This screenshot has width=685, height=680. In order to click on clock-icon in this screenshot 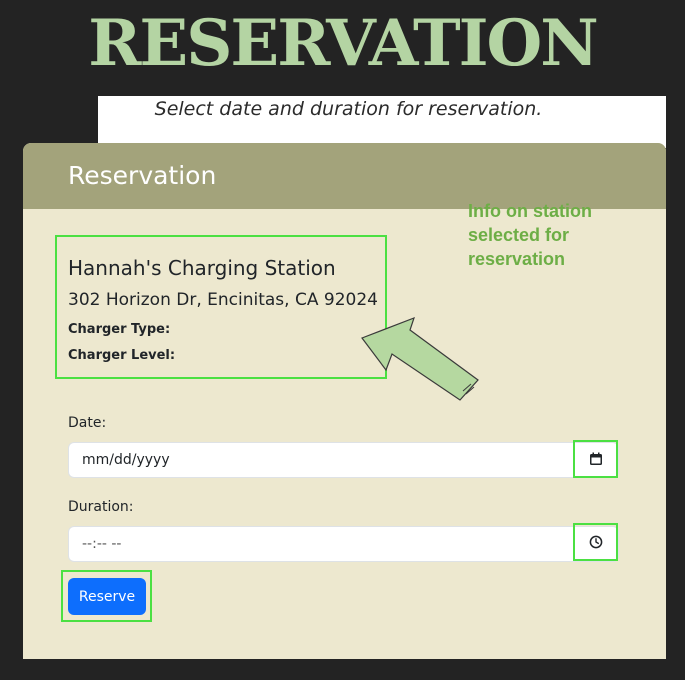, I will do `click(596, 542)`.